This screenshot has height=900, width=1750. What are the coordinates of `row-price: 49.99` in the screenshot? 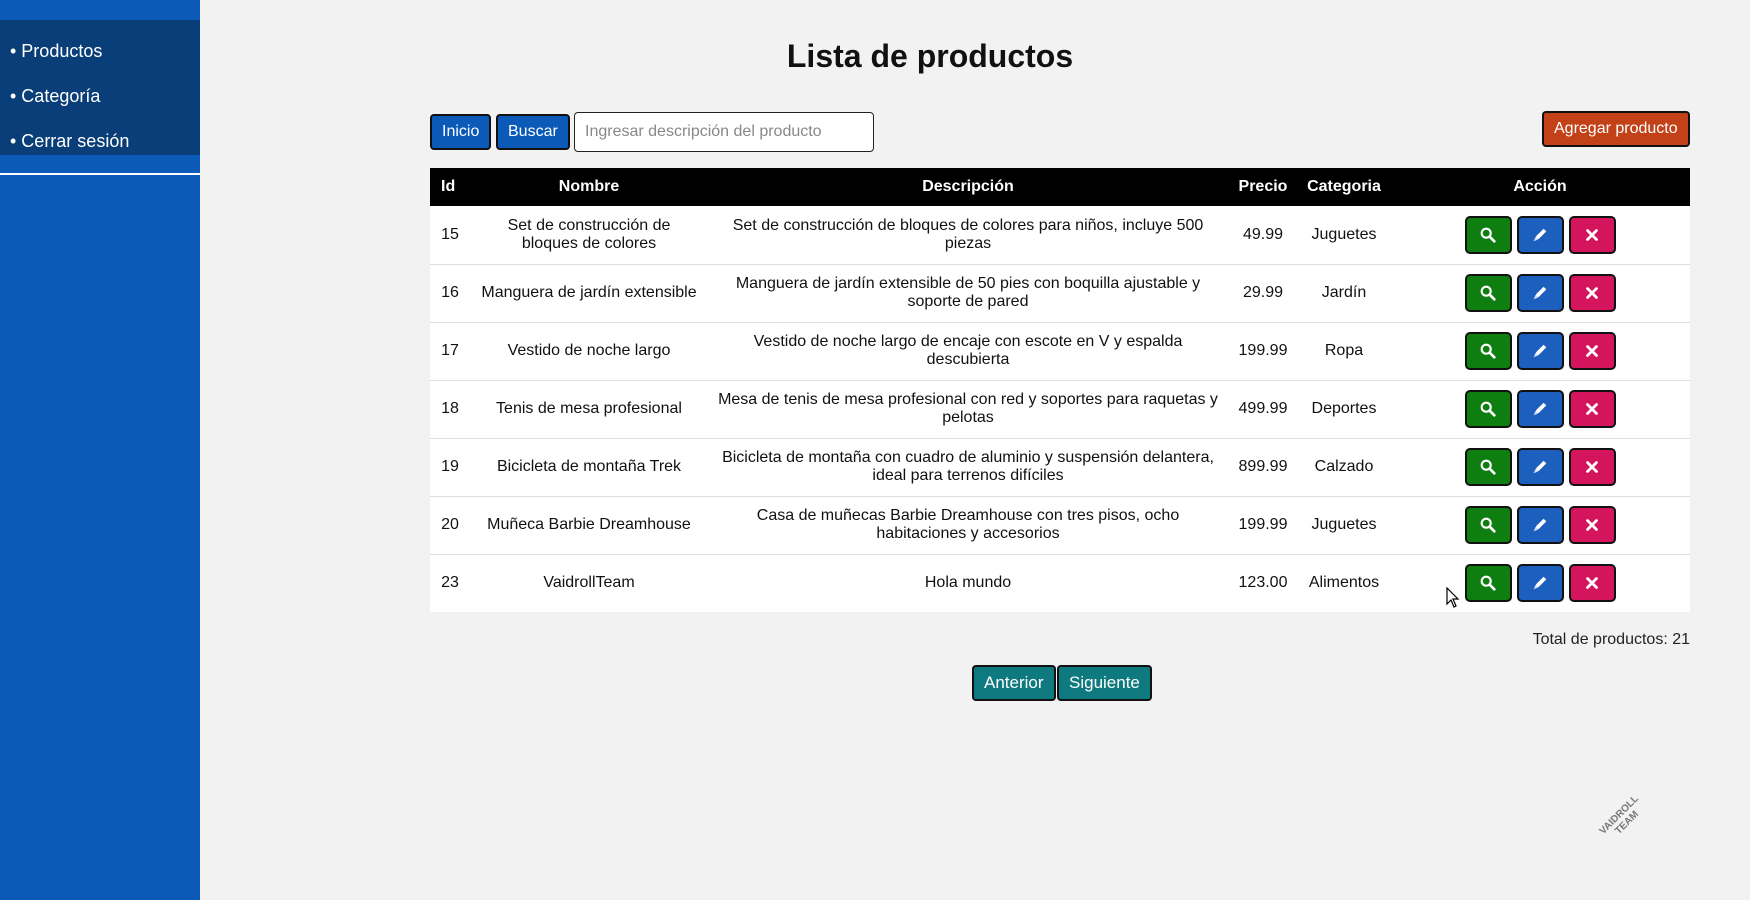 It's located at (1263, 235).